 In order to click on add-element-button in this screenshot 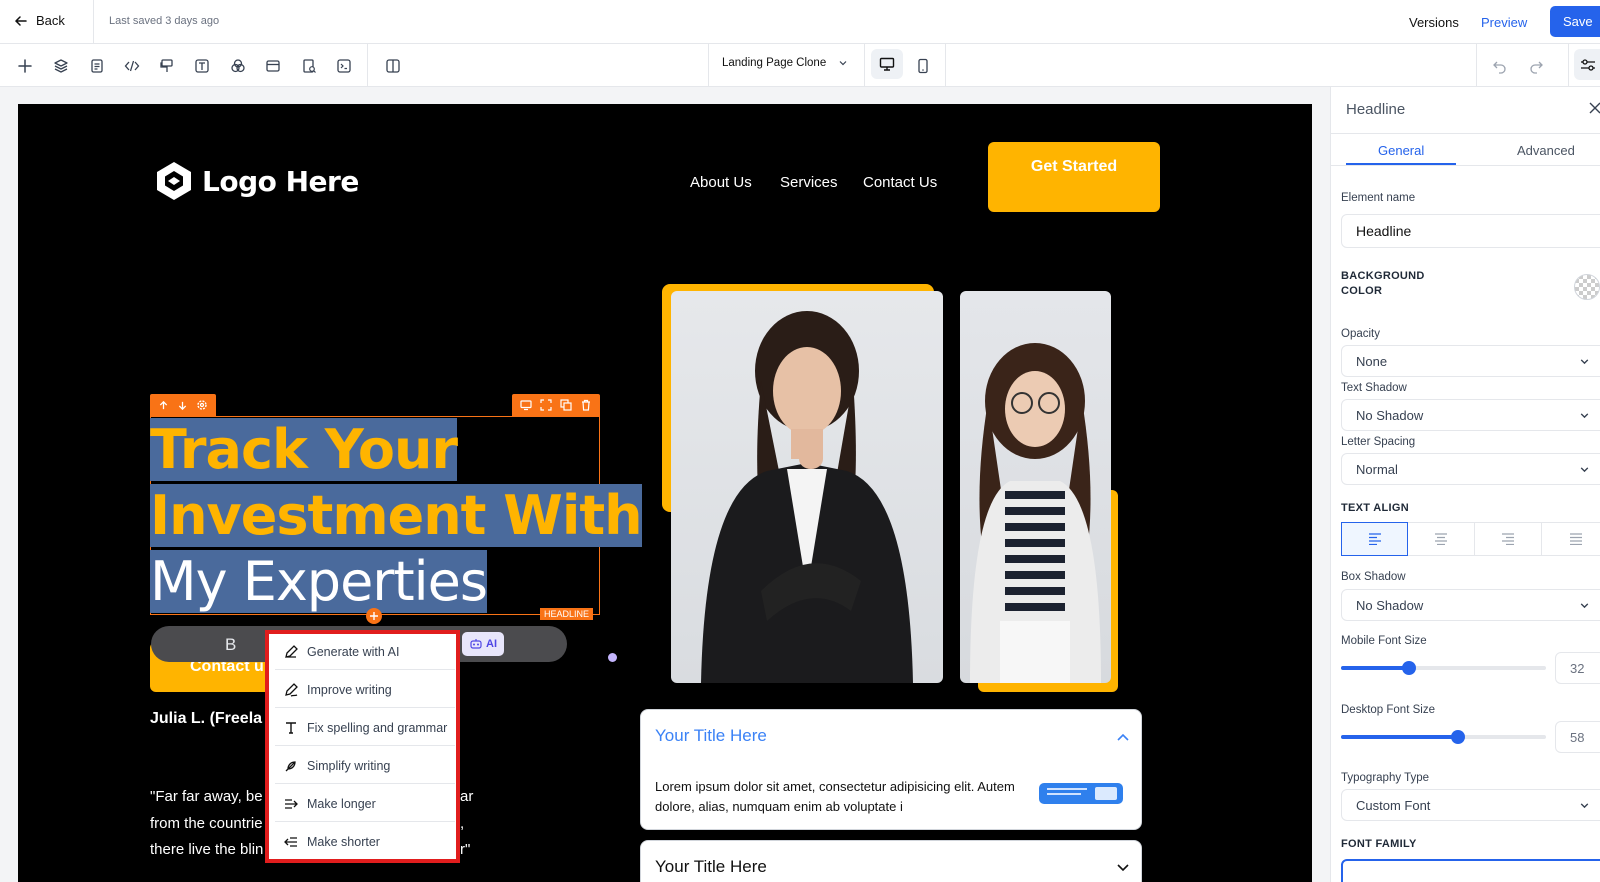, I will do `click(374, 616)`.